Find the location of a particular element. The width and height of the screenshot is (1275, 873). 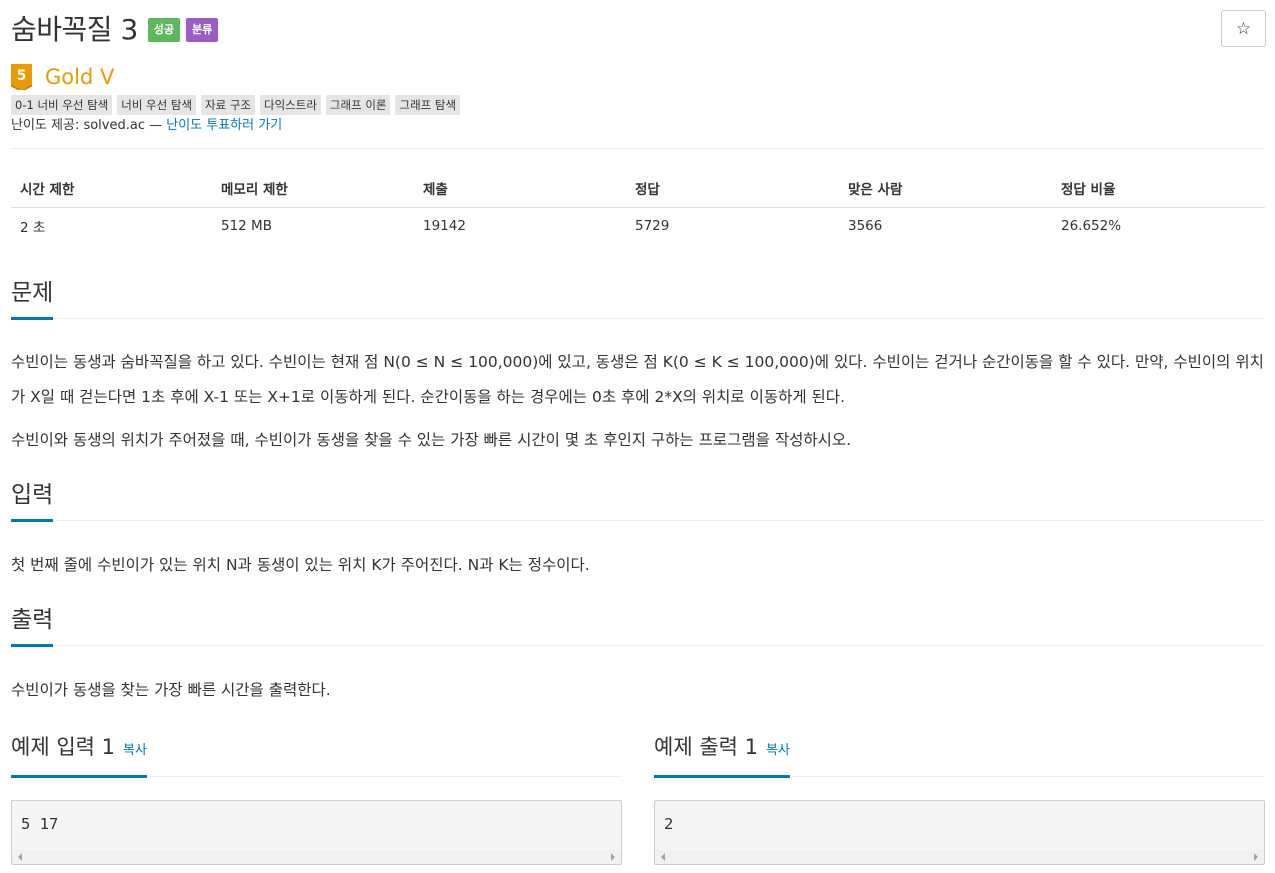

header-accepted: 정답 is located at coordinates (732, 189).